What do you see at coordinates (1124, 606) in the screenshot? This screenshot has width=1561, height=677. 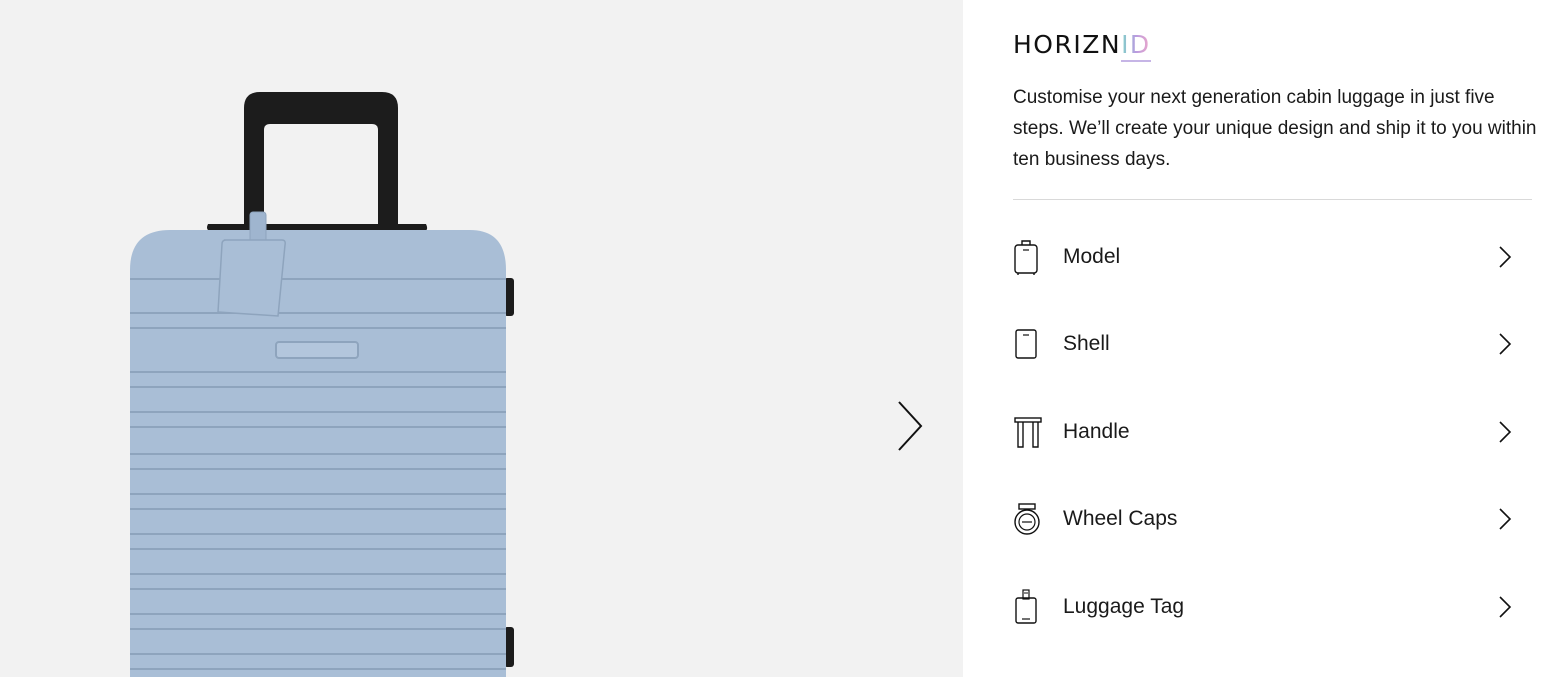 I see `step-label: Luggage Tag` at bounding box center [1124, 606].